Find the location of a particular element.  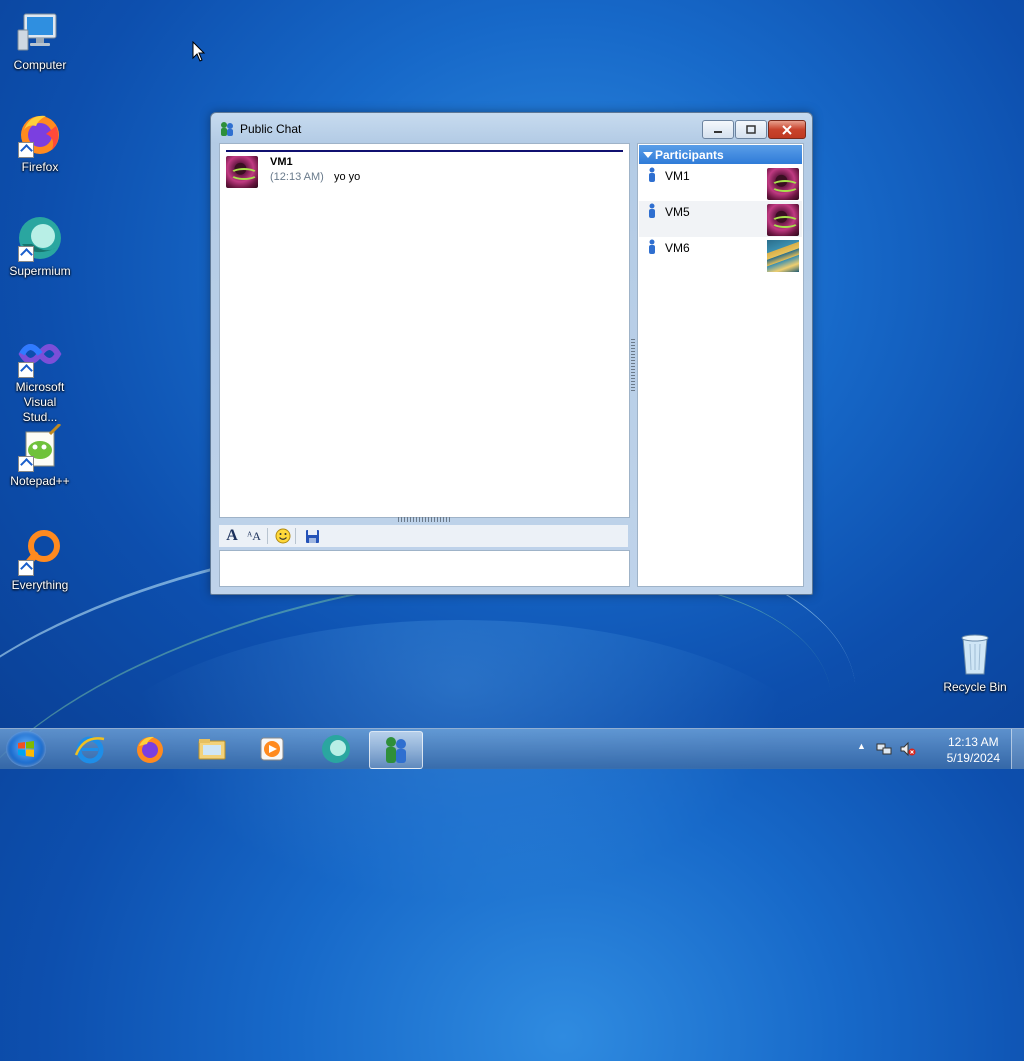

minimize-button is located at coordinates (718, 129).